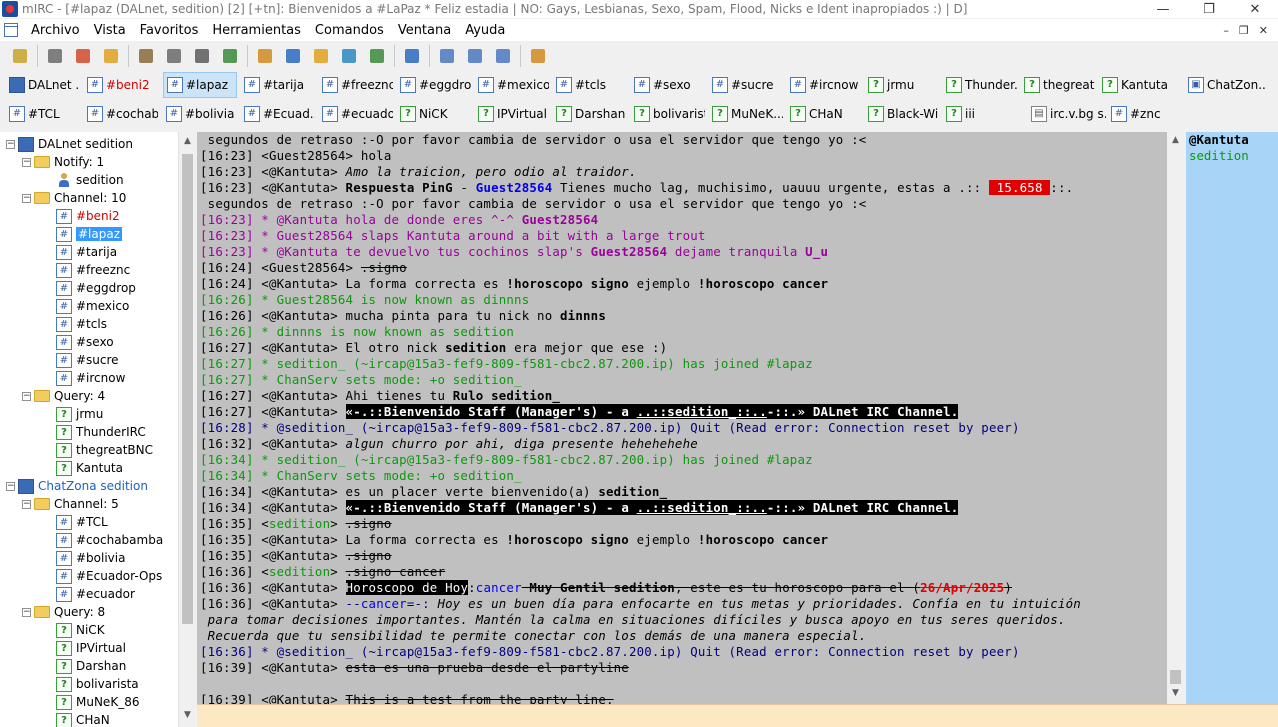 This screenshot has height=727, width=1278. I want to click on tree-node-chan: # #TCL, so click(82, 522).